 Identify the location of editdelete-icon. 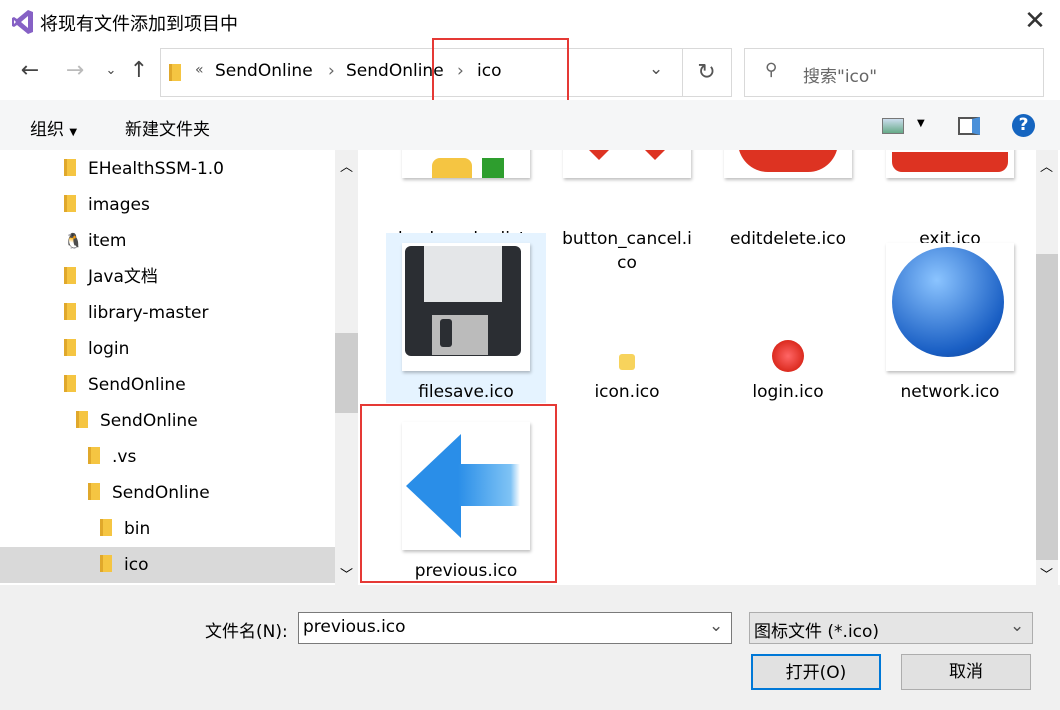
(788, 164).